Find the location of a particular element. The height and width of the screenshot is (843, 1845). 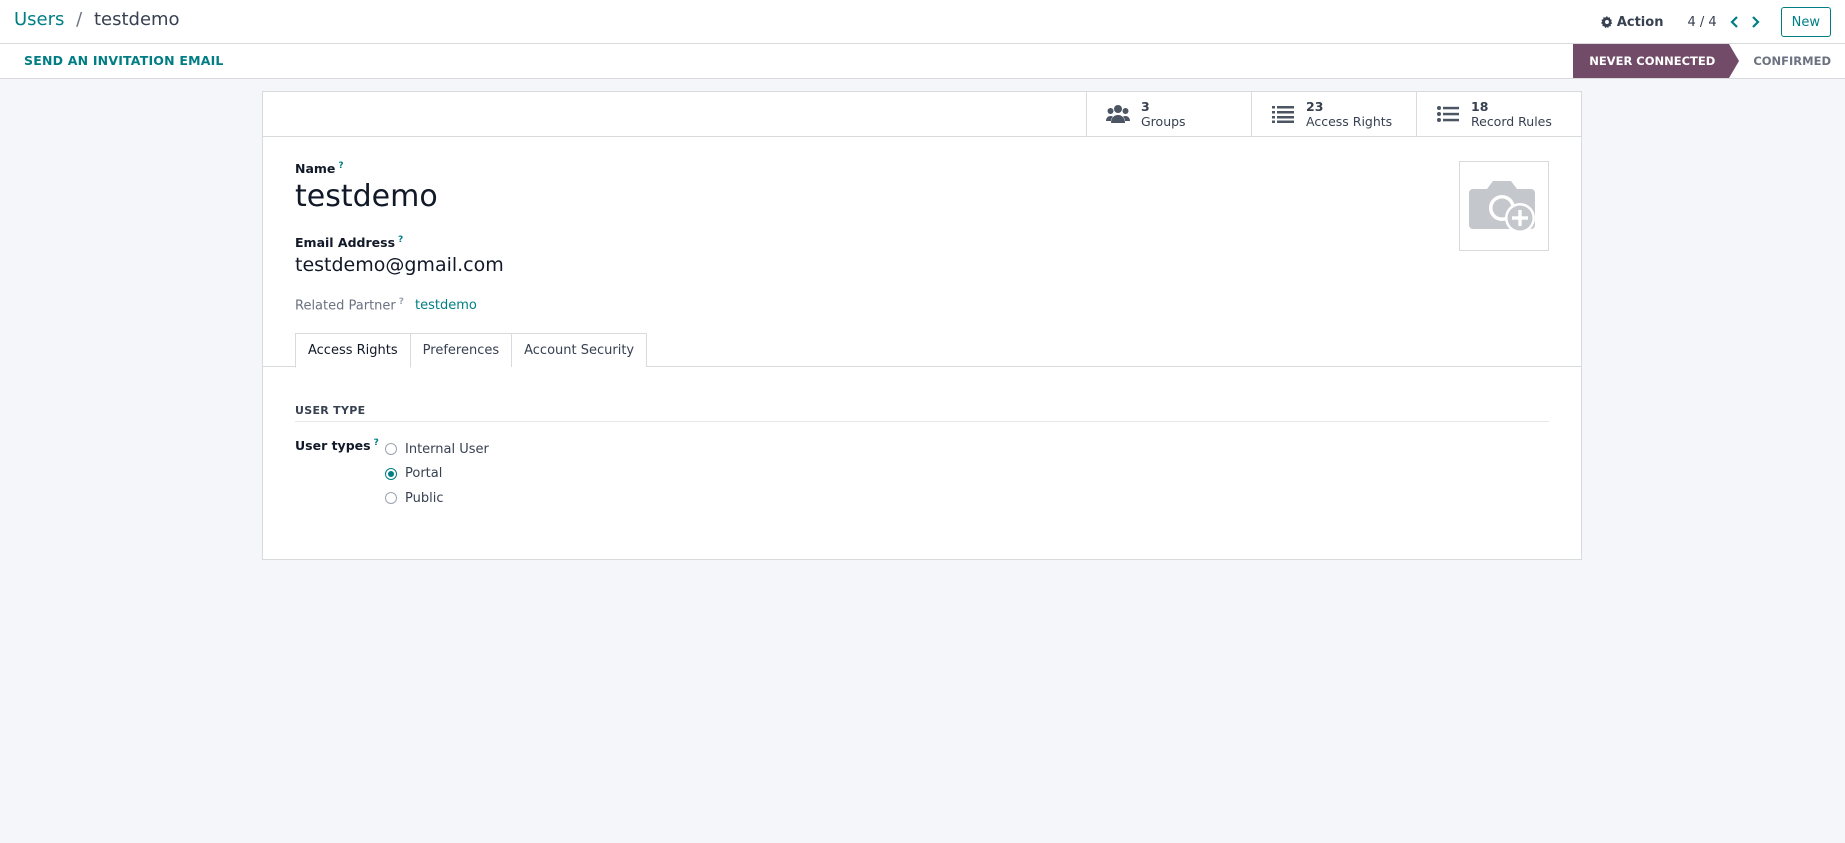

status-step-confirmed: CONFIRMED is located at coordinates (1787, 61).